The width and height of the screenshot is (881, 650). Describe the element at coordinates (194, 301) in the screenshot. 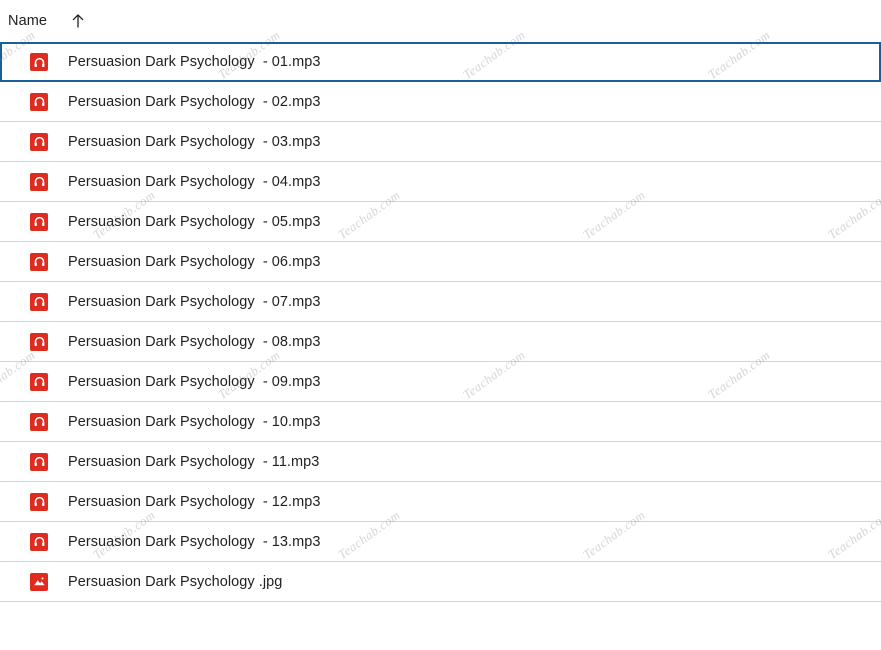

I see `file-name-label: Persuasion Dark Psychology - 07.mp3` at that location.